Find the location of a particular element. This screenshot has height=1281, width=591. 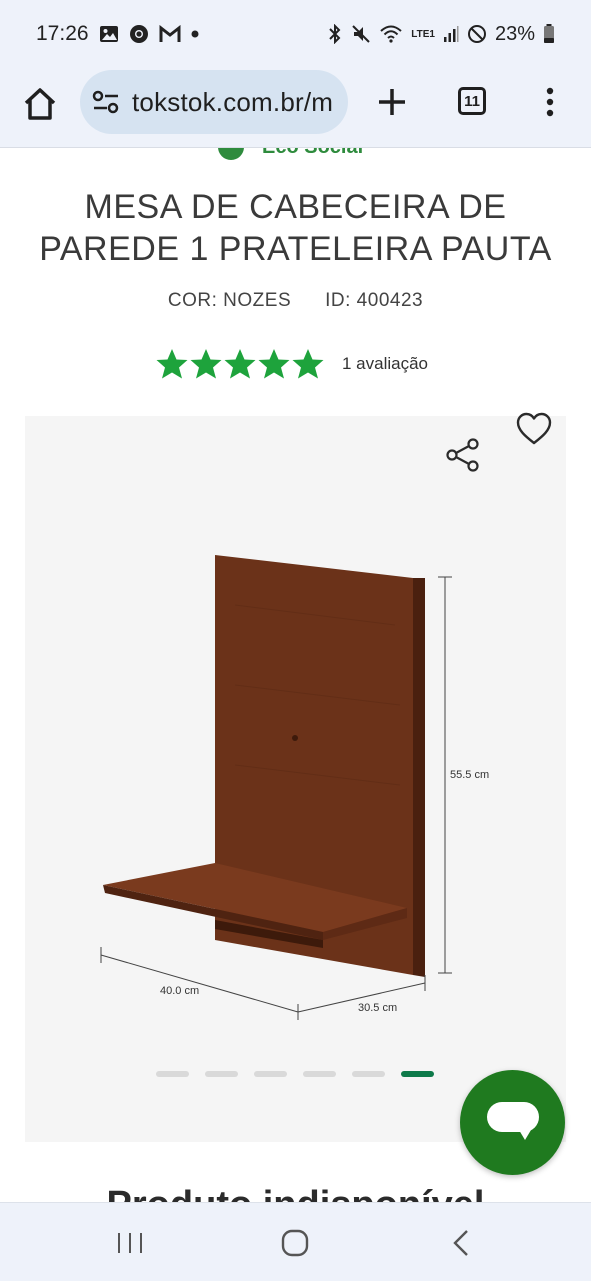

gallery-icon is located at coordinates (109, 34).